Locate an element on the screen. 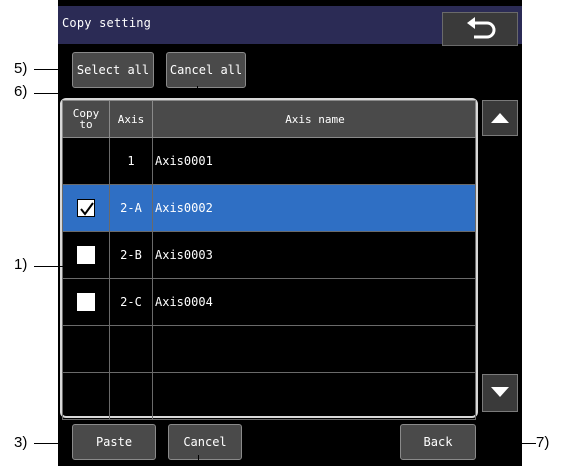 The image size is (568, 466). table-header-row: Copy to Axis Axis name is located at coordinates (269, 119).